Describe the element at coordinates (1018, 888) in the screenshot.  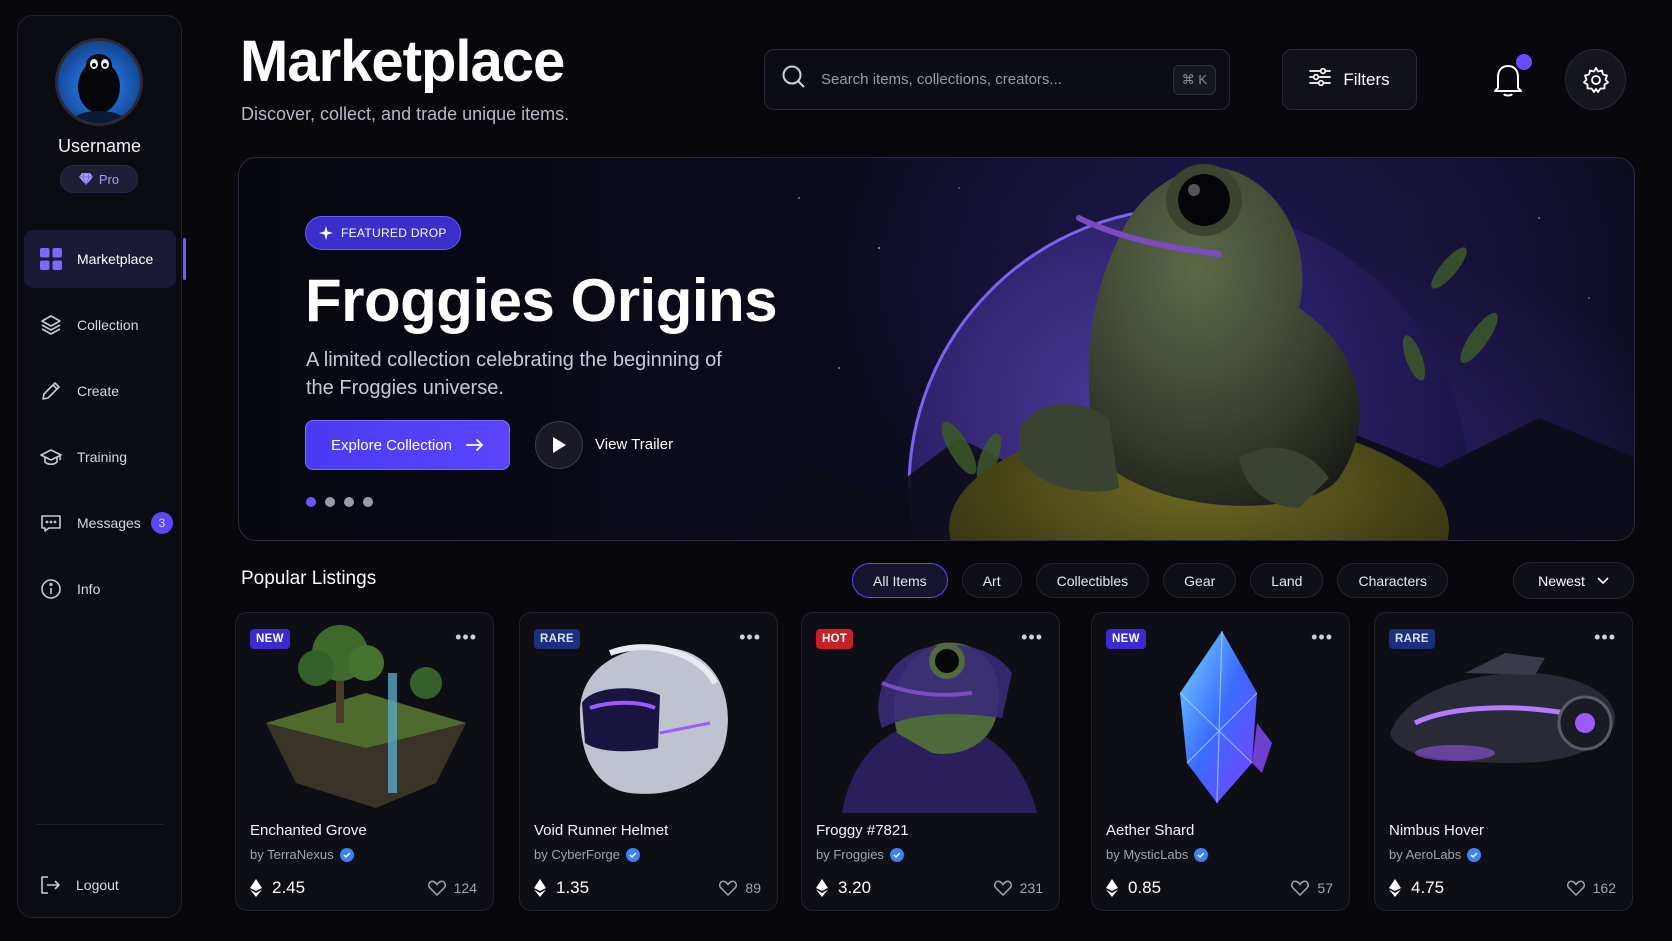
I see `like-button: 231` at that location.